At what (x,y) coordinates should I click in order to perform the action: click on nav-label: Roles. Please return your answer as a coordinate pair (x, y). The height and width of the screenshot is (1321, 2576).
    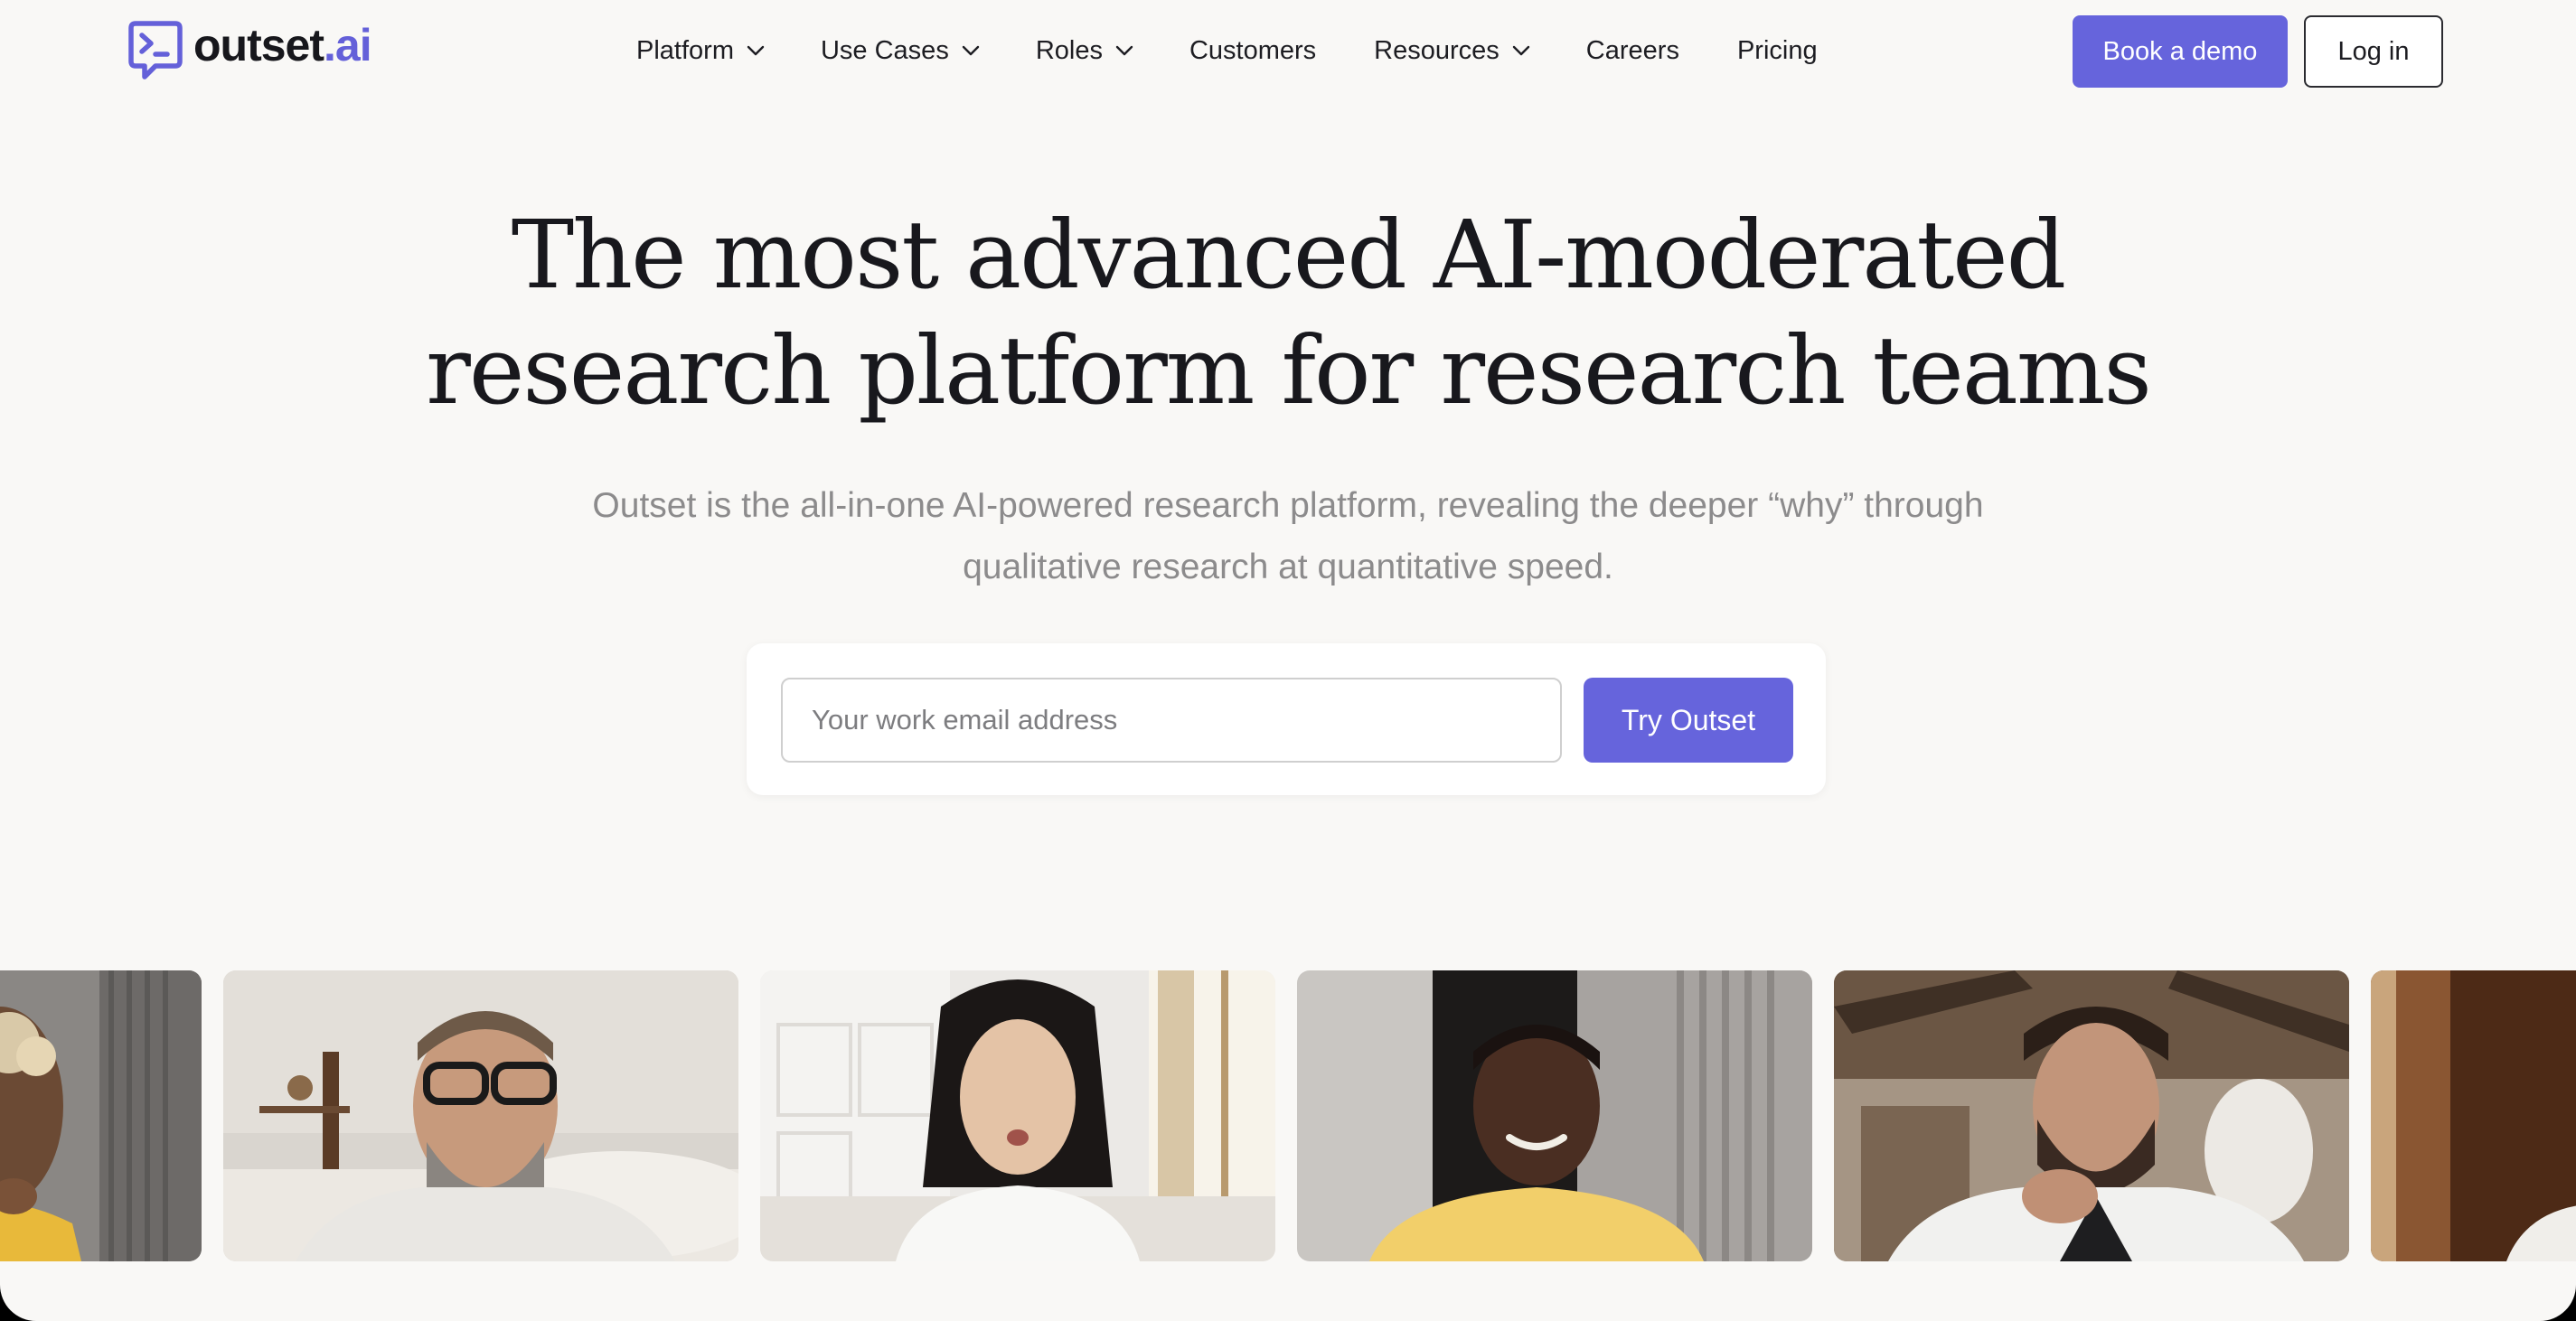
    Looking at the image, I should click on (1069, 50).